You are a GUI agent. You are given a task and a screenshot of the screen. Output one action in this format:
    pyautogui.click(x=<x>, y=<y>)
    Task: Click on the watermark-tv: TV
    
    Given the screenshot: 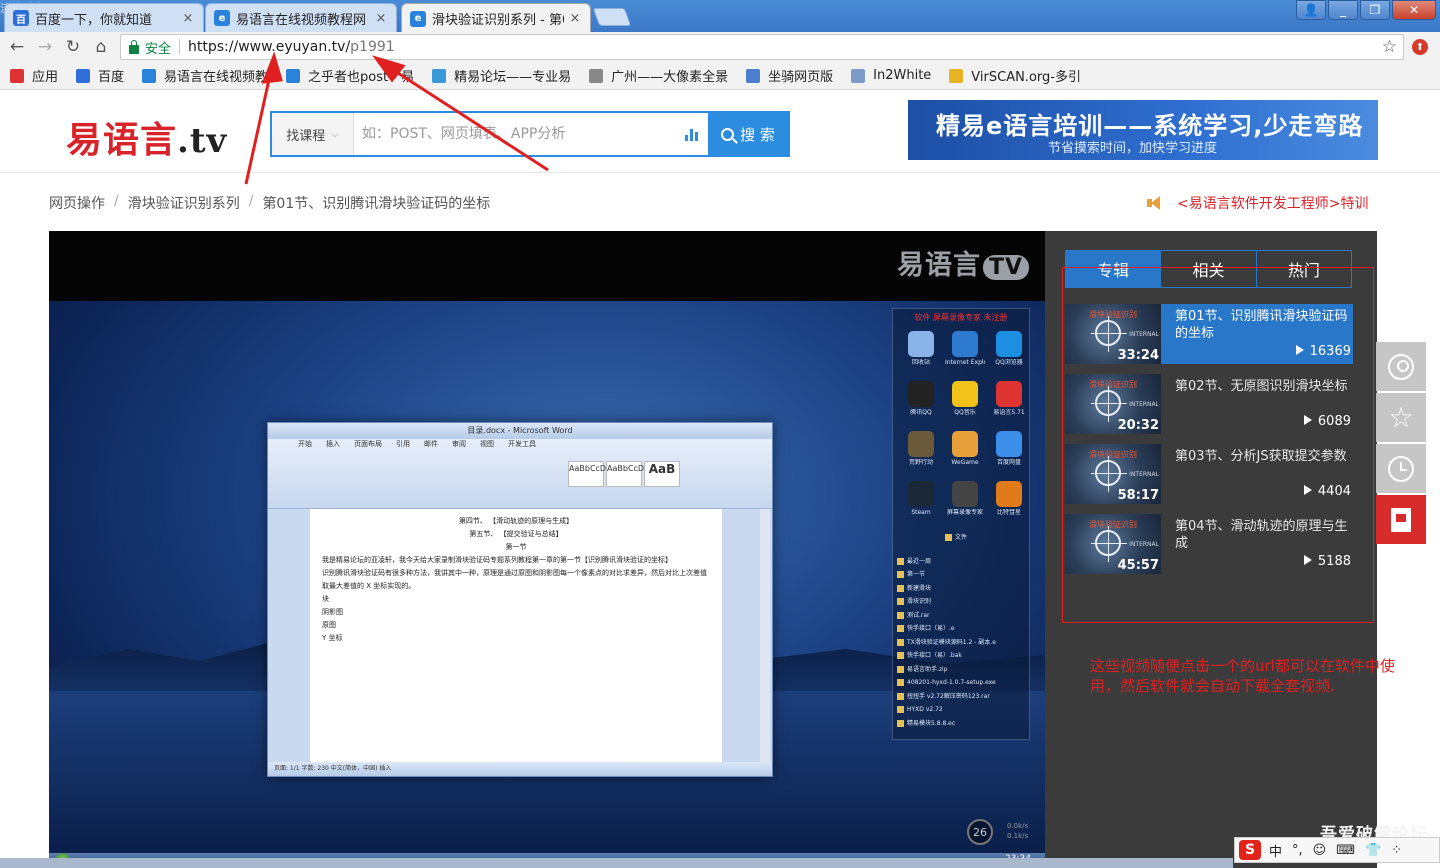 What is the action you would take?
    pyautogui.click(x=1005, y=267)
    